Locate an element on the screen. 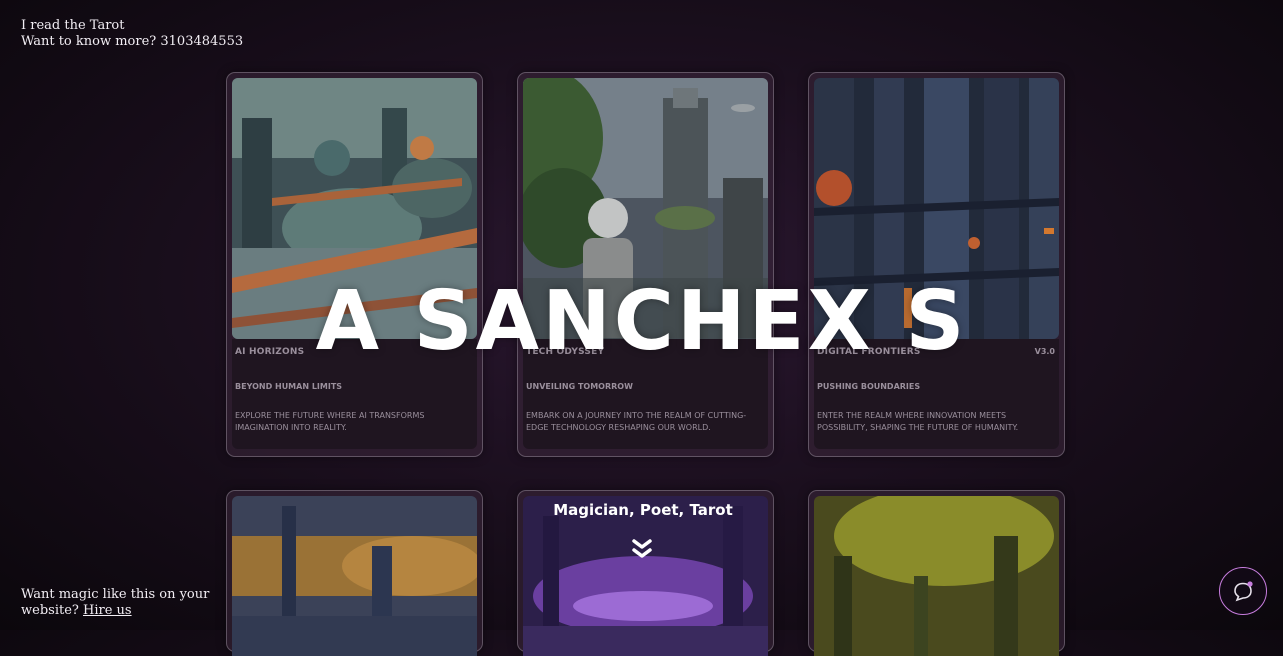 The width and height of the screenshot is (1283, 656). chat-bubble-icon is located at coordinates (1243, 591).